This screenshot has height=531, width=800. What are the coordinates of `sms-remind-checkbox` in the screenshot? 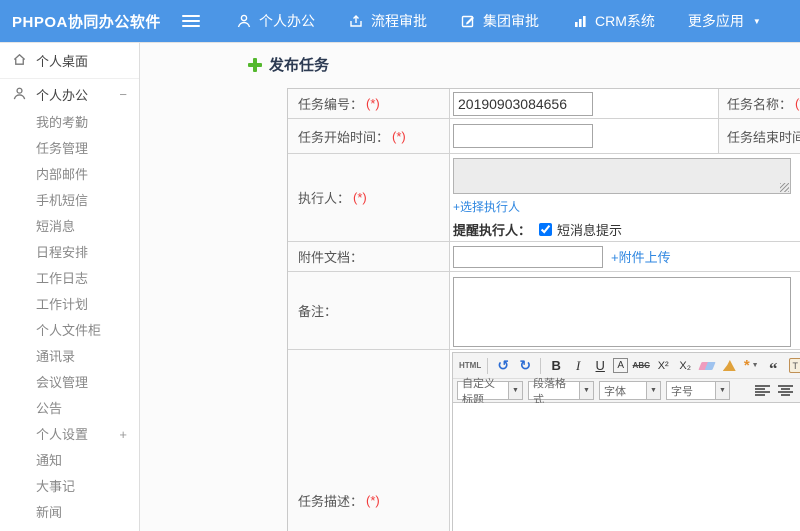 It's located at (546, 229).